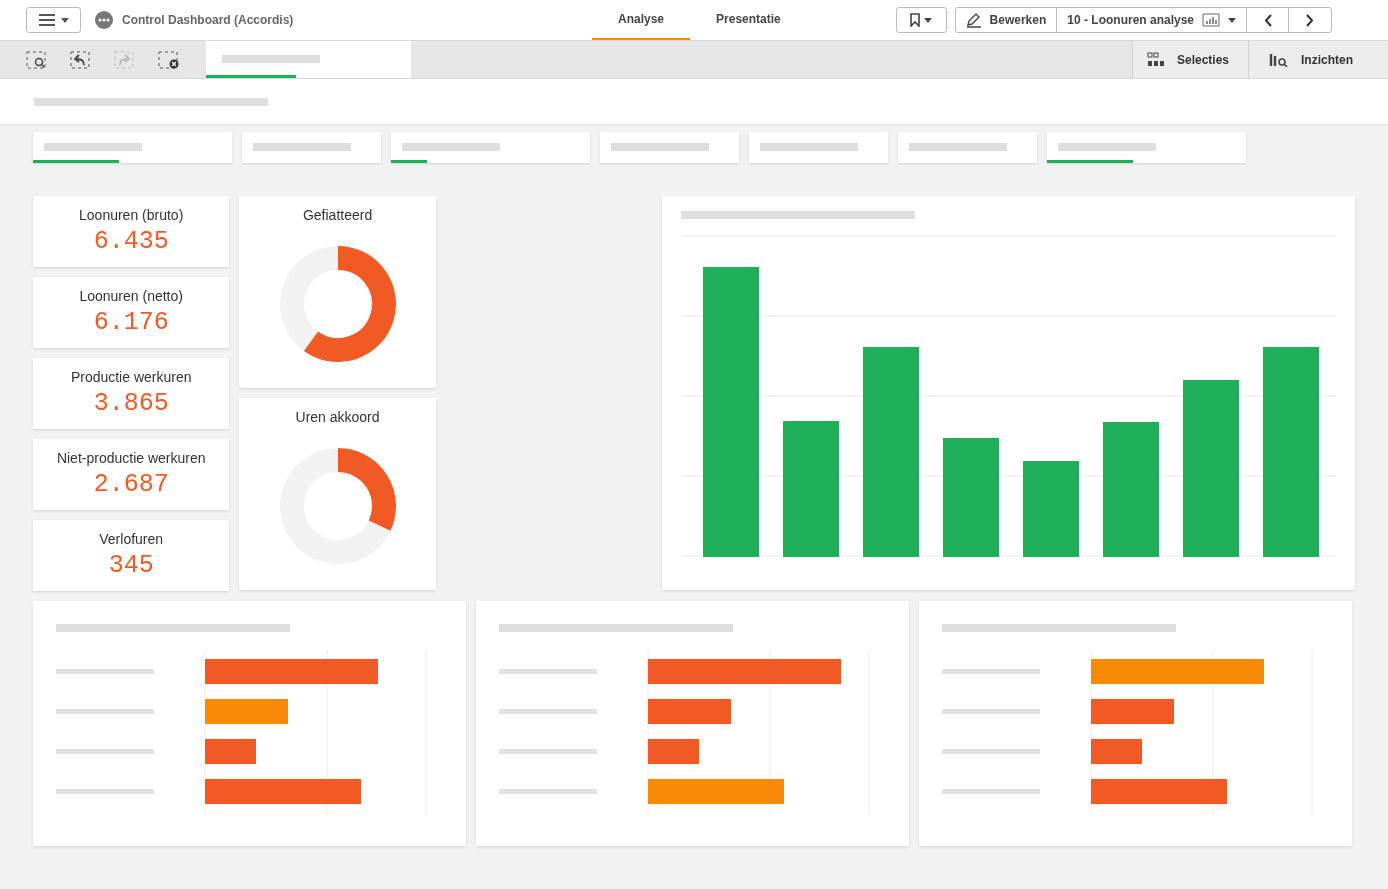 This screenshot has width=1388, height=889. I want to click on menu-button, so click(53, 20).